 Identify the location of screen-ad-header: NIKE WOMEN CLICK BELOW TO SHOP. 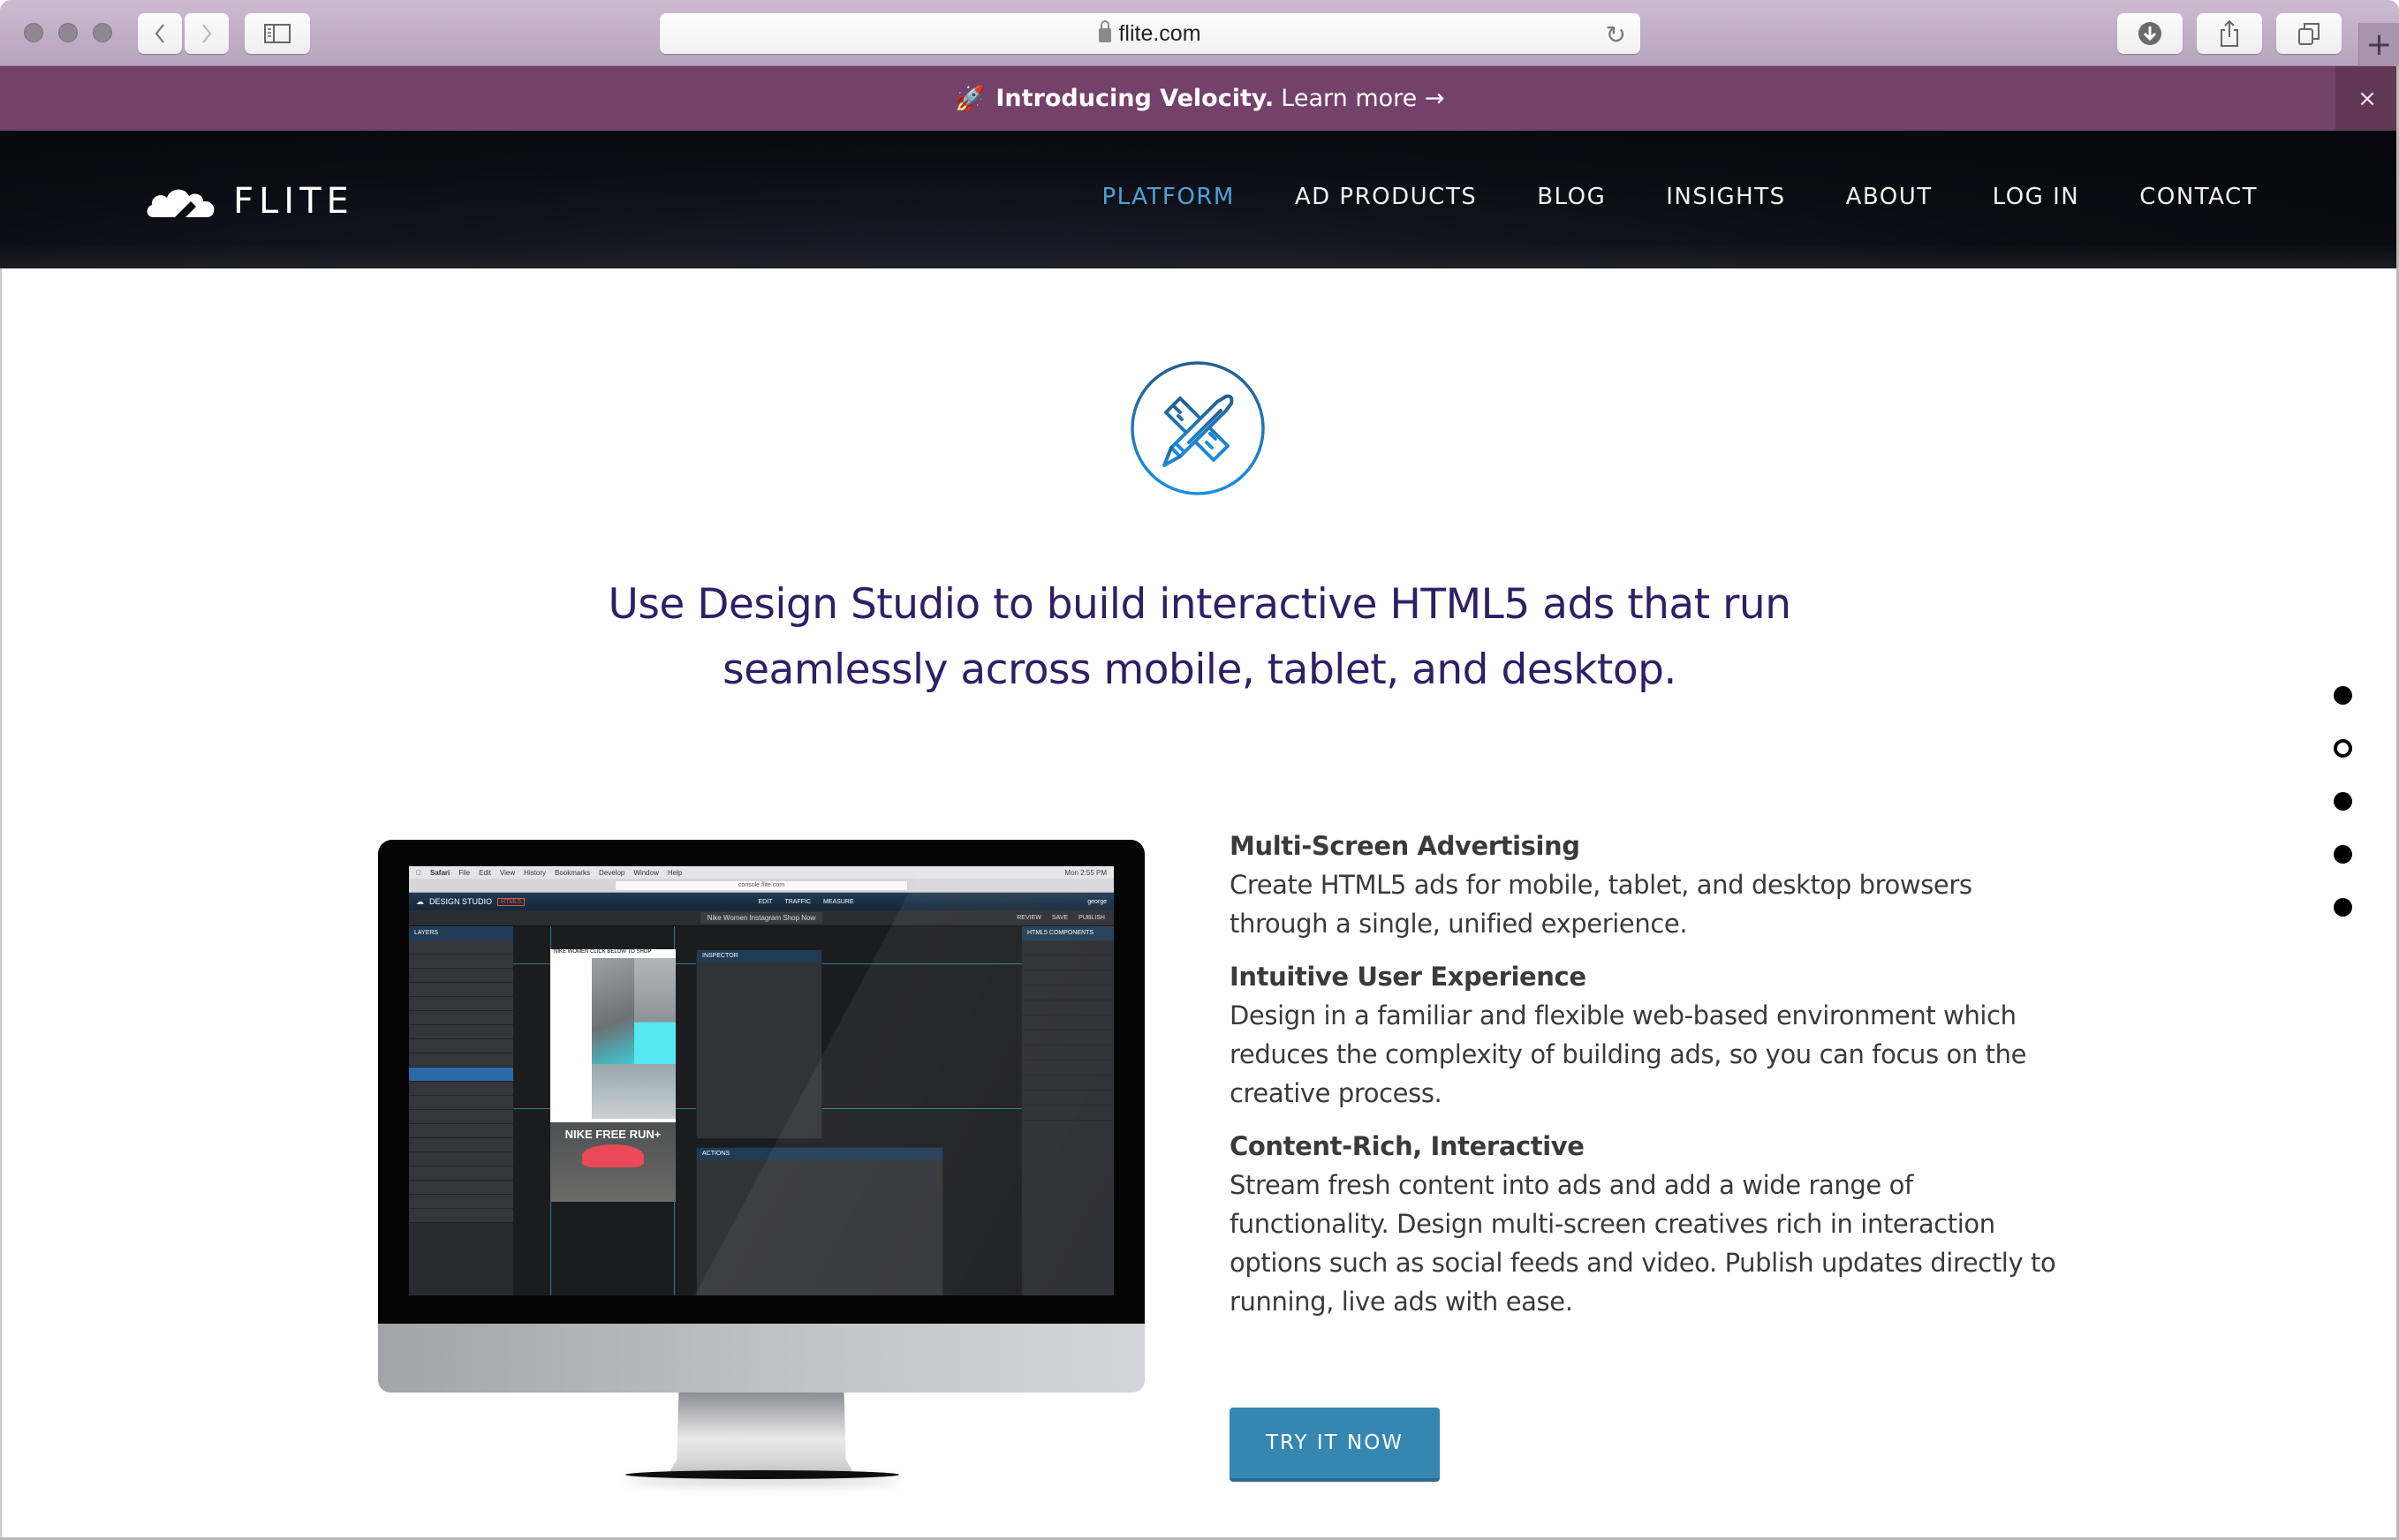
(603, 952).